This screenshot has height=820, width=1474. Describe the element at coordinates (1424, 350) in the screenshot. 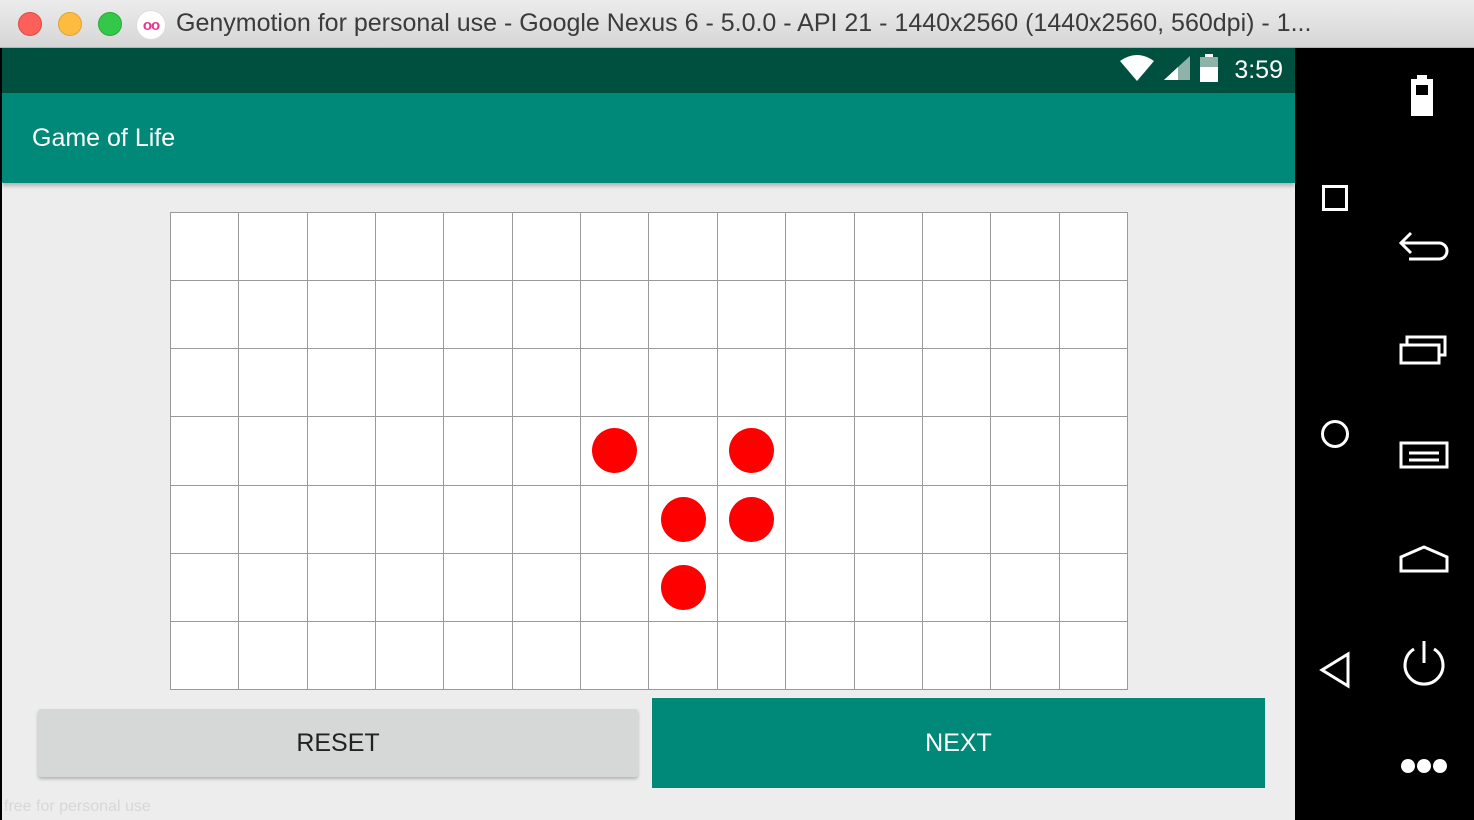

I see `recent-apps-icon` at that location.